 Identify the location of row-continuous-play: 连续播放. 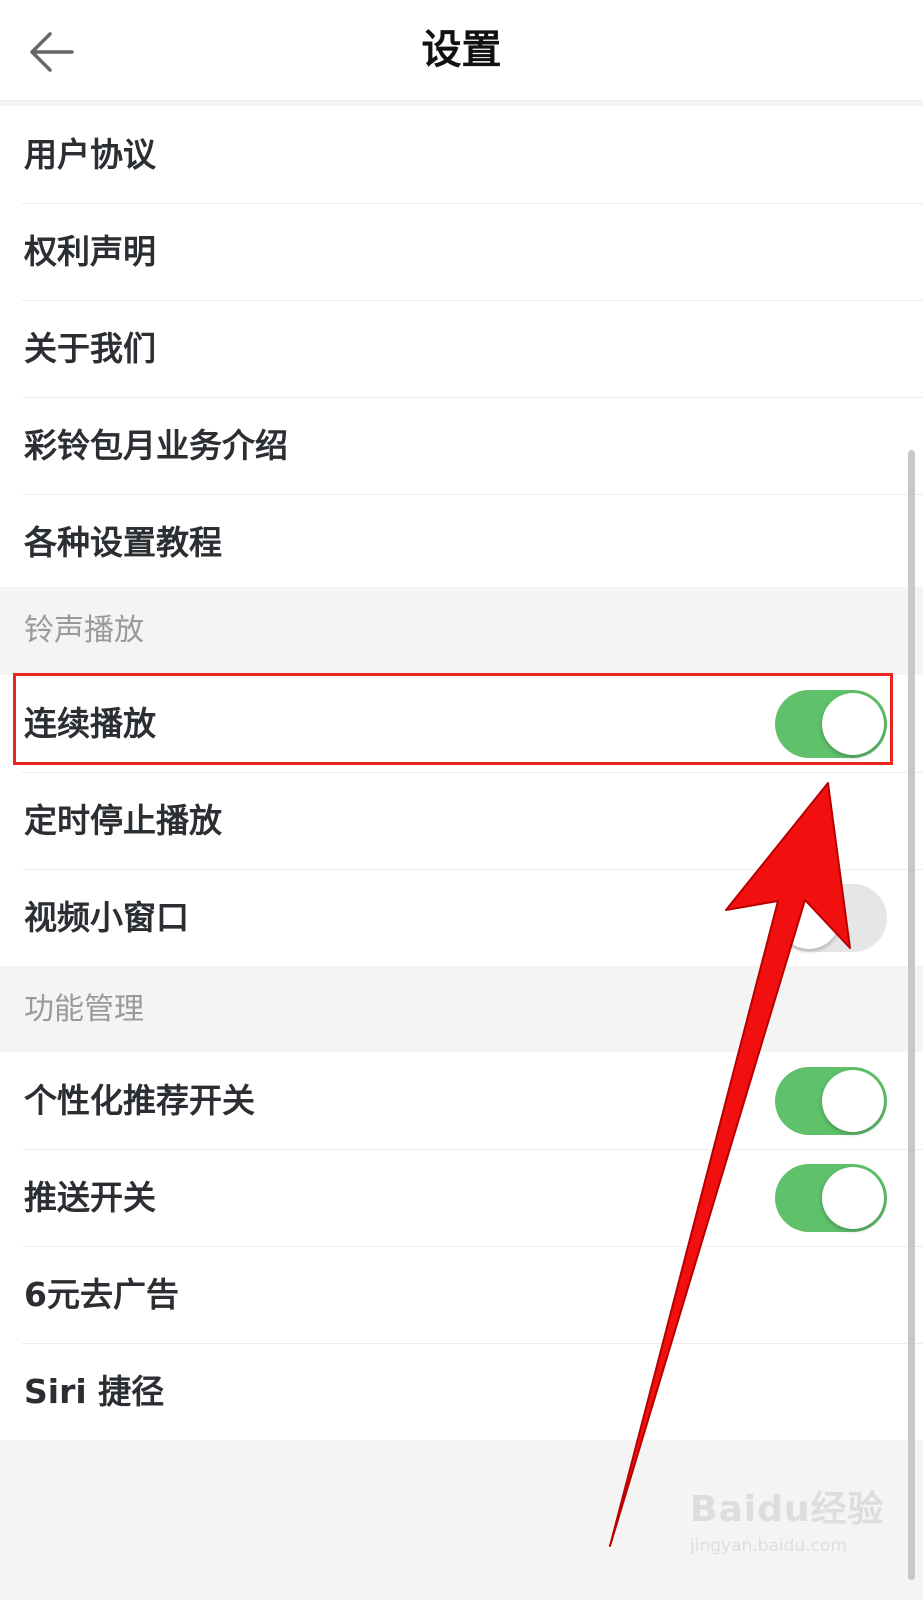
(461, 723).